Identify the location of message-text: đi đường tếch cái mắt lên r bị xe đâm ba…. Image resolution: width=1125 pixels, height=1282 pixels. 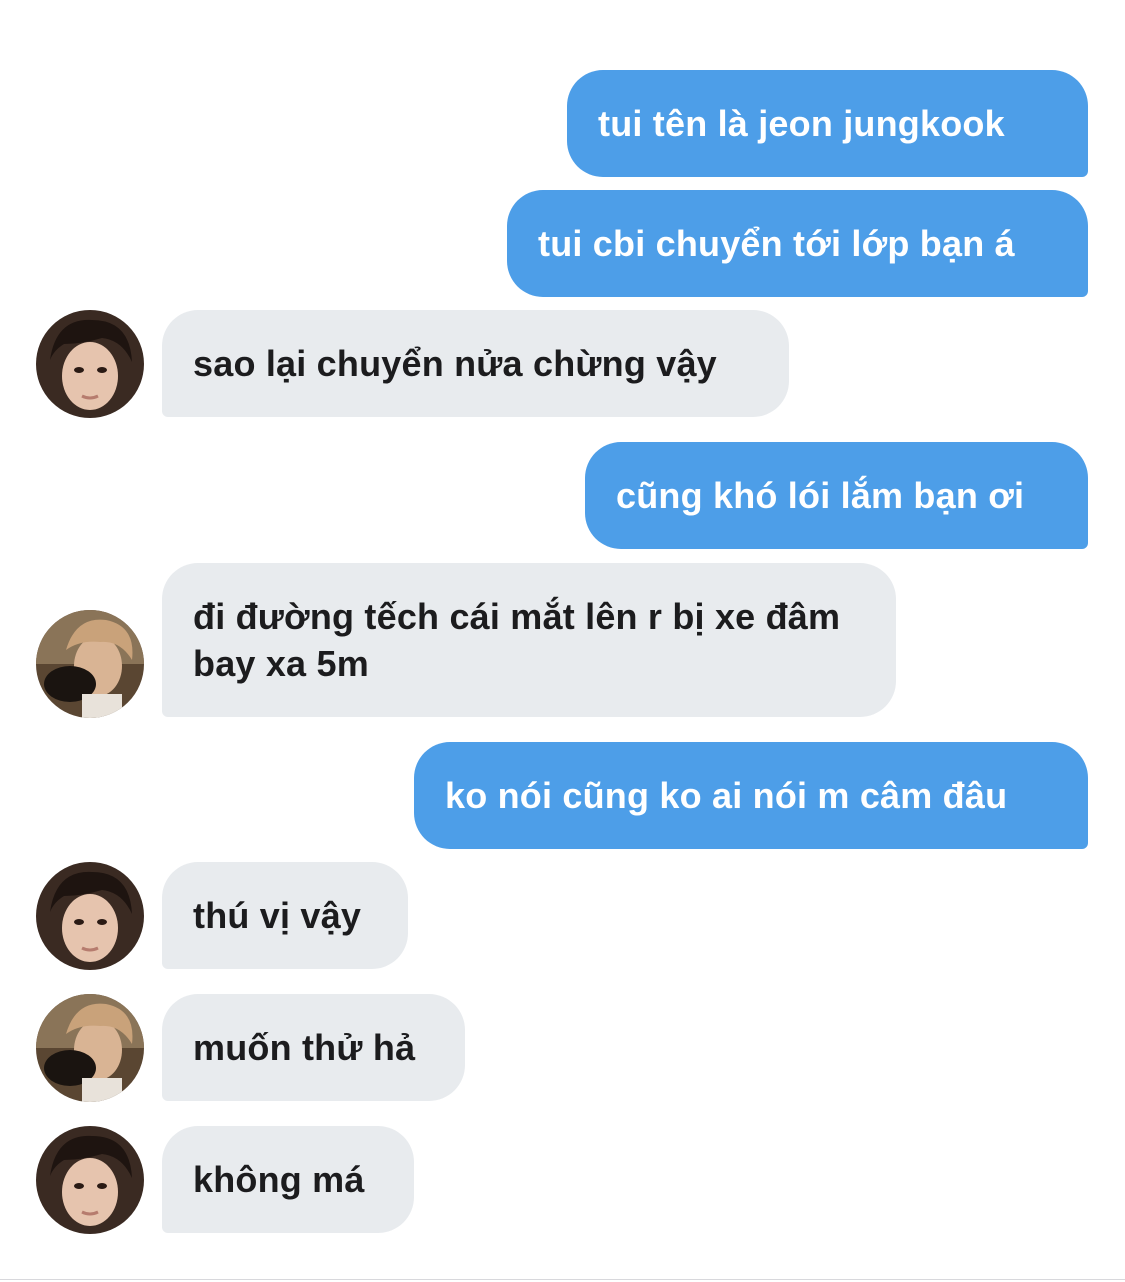
(517, 640).